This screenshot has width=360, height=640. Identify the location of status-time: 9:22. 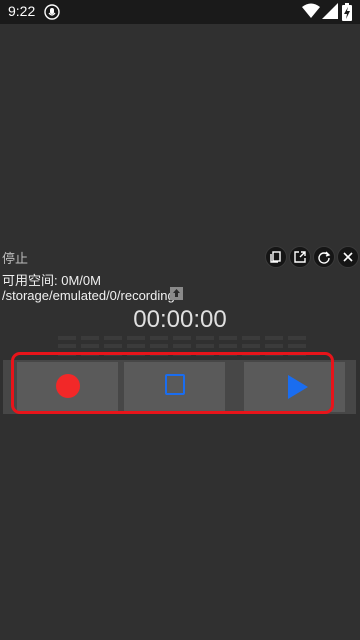
(22, 11).